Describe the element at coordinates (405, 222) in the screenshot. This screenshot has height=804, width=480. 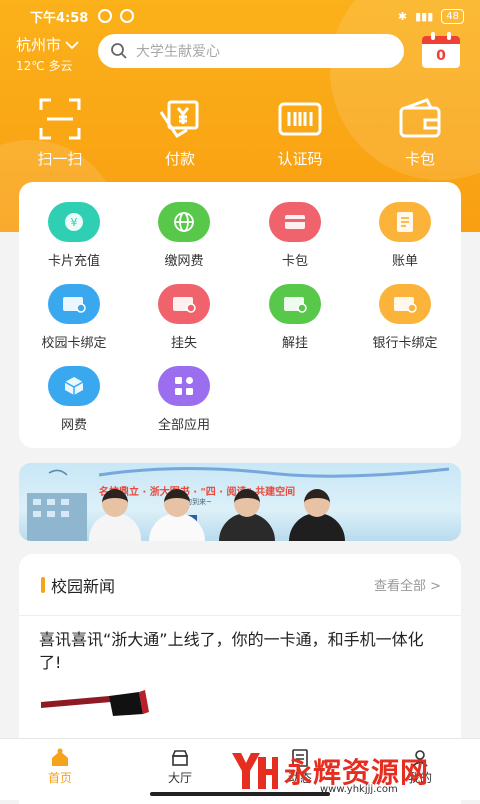
I see `bill-icon` at that location.